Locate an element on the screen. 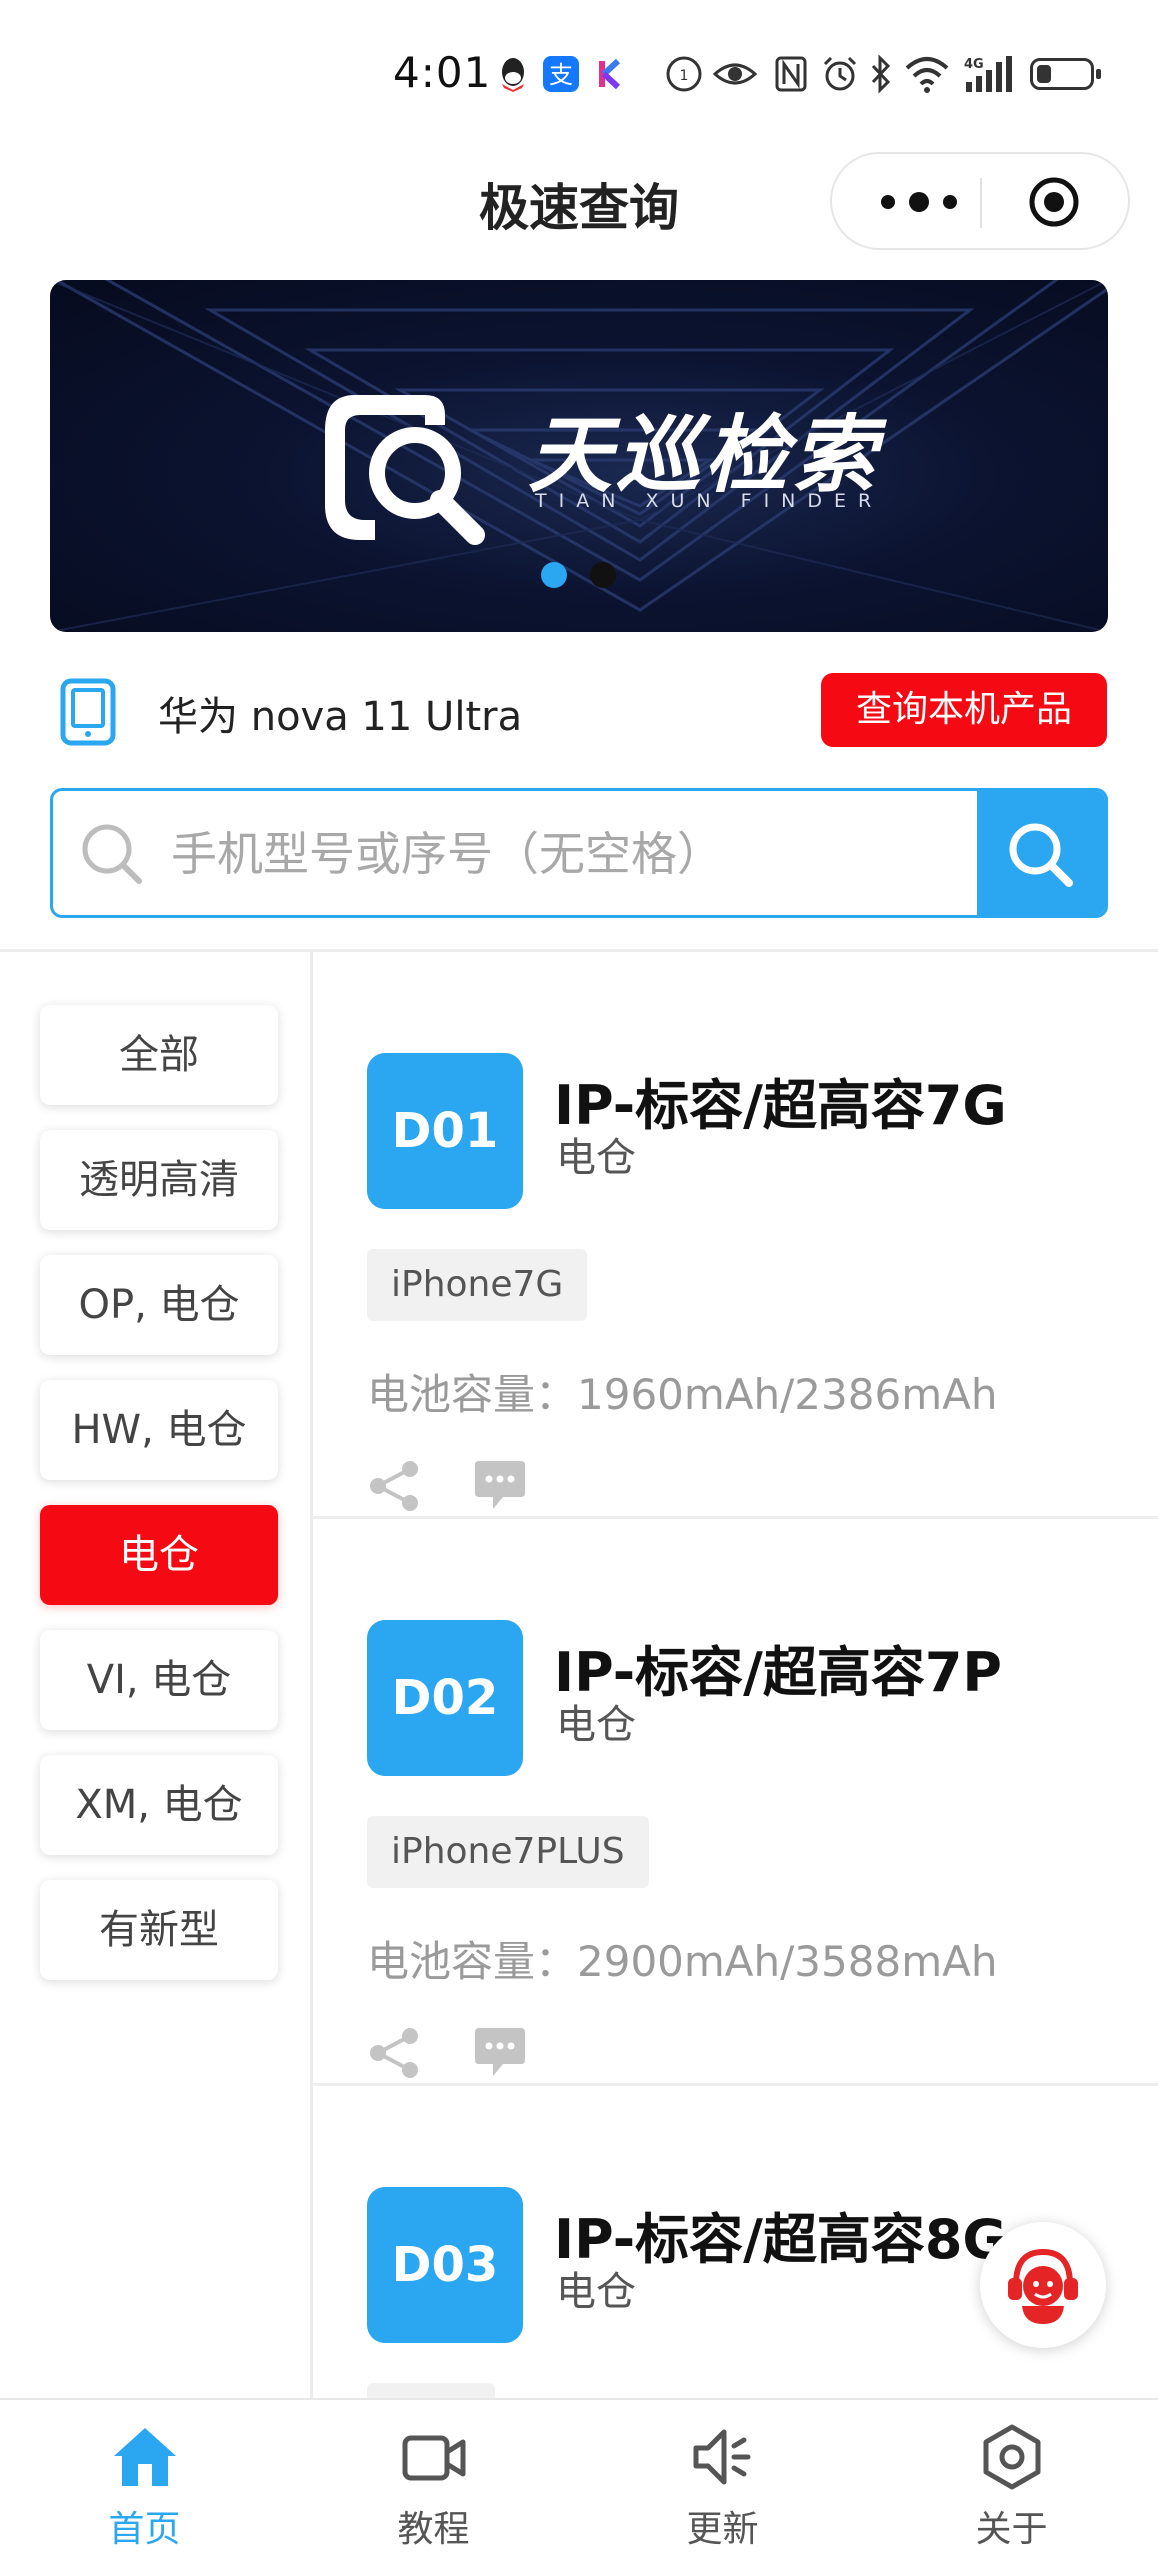 The height and width of the screenshot is (2560, 1158). mini-program-capsule is located at coordinates (980, 201).